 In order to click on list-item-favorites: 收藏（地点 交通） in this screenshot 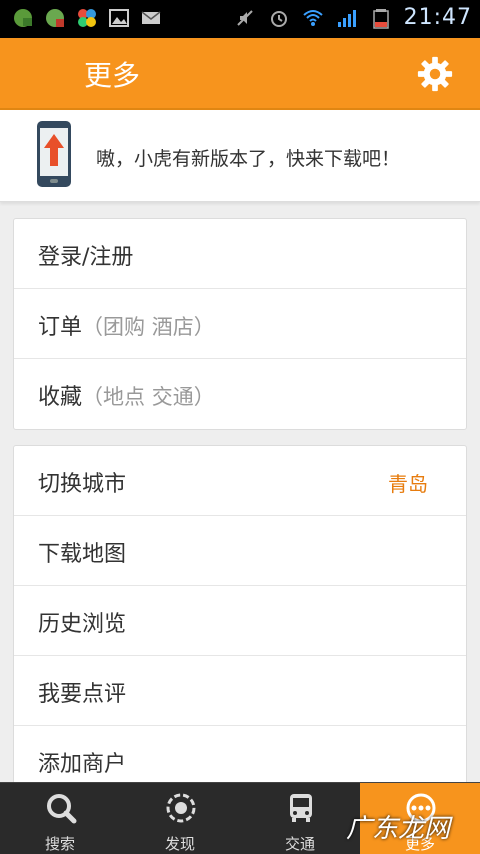, I will do `click(240, 394)`.